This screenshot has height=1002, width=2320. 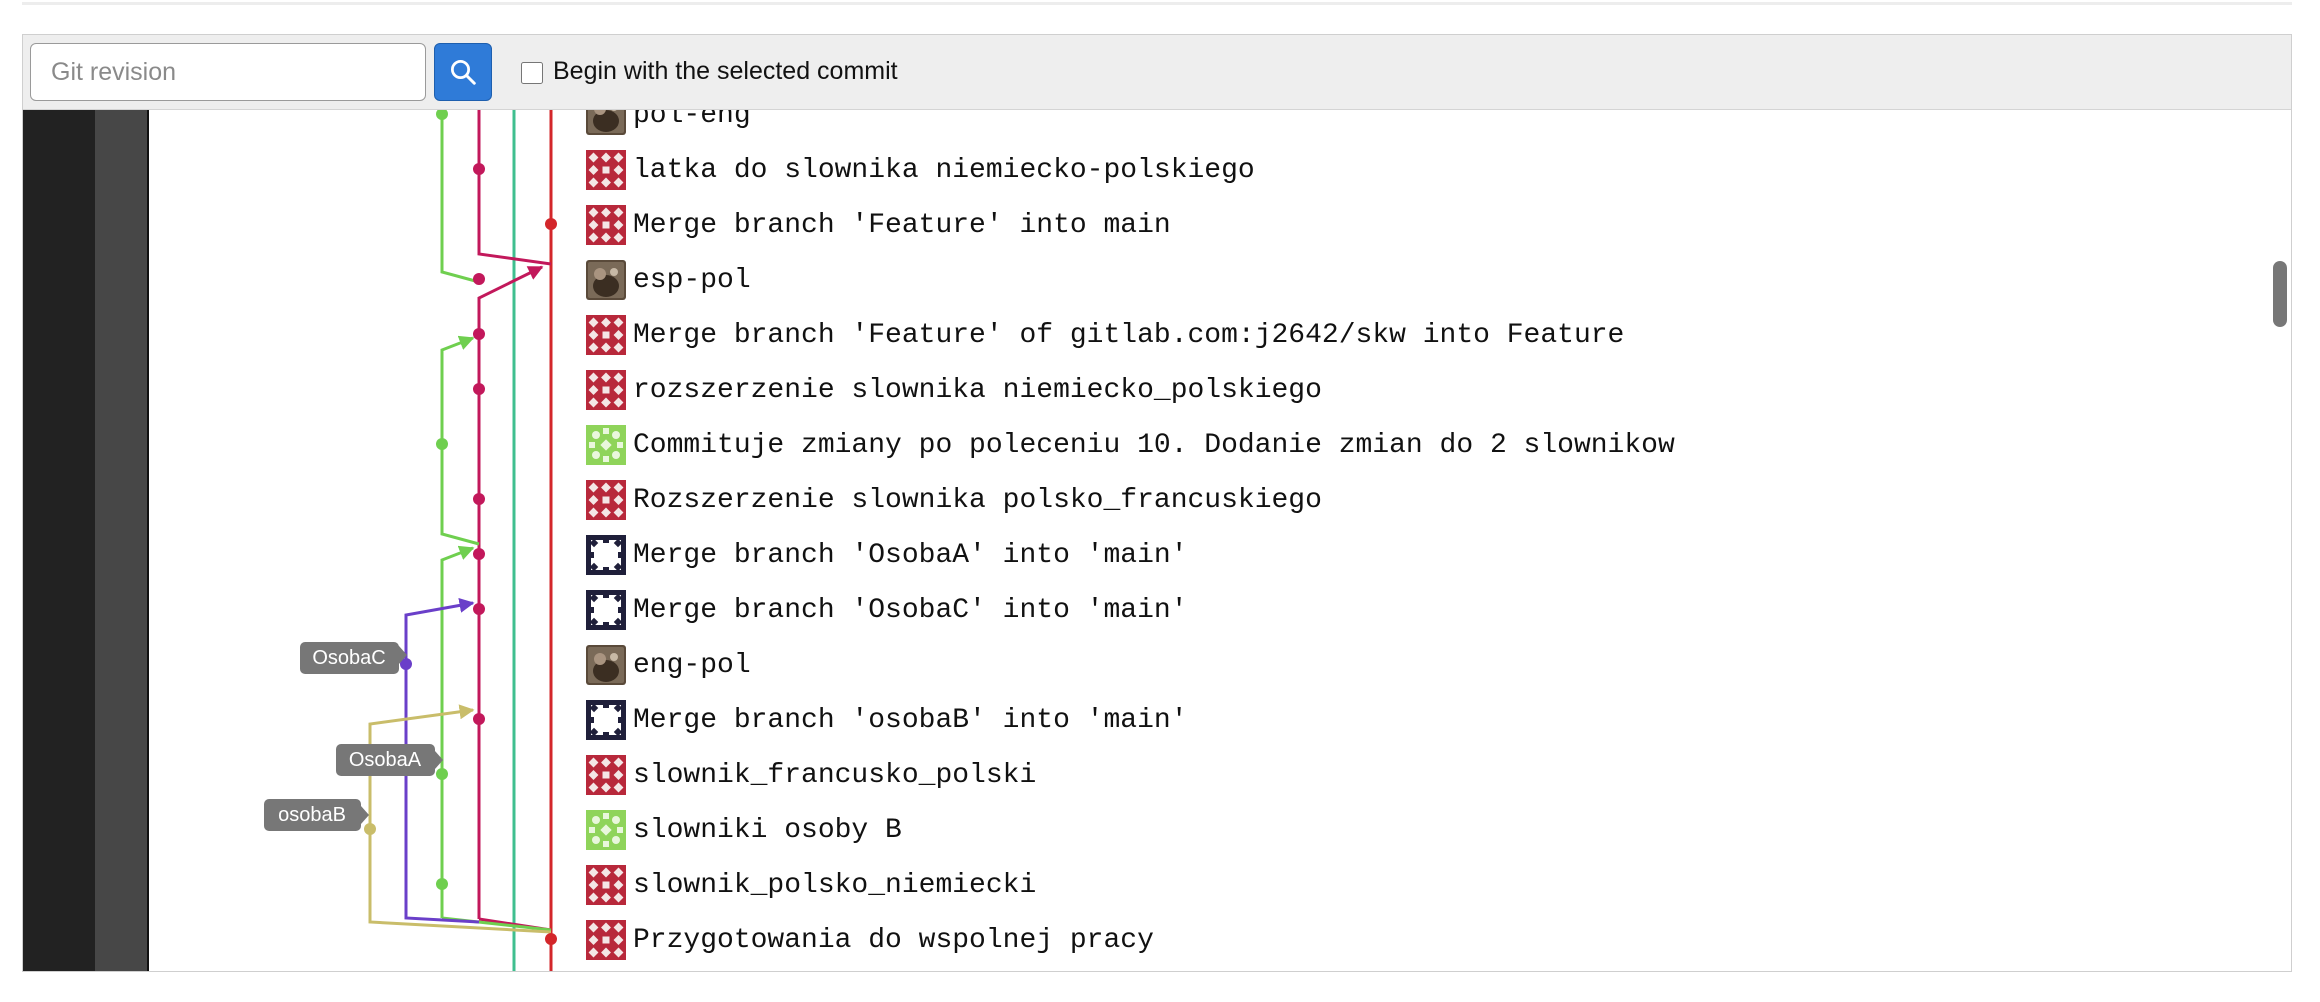 I want to click on branch-line-olive, so click(x=460, y=819).